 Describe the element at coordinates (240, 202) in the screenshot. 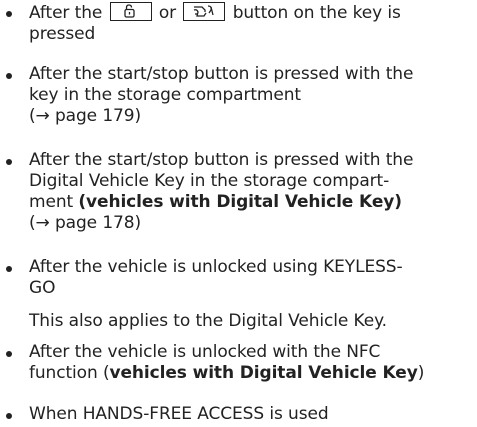

I see `vehicle-condition: (vehicles with Digital Vehicle Key)` at that location.